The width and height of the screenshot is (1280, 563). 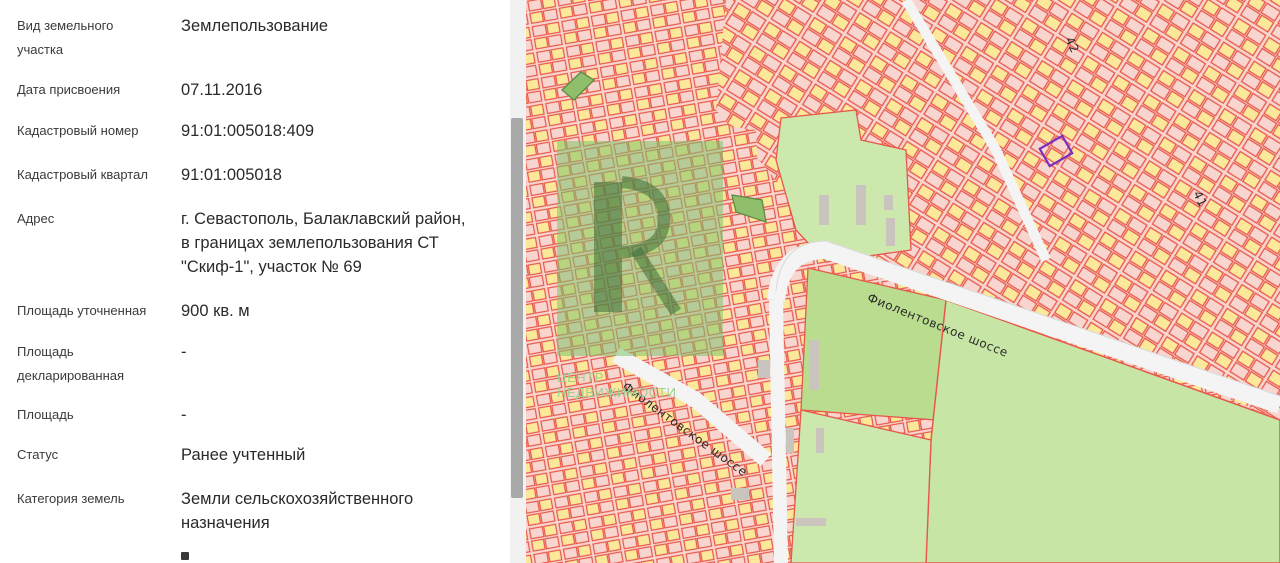 I want to click on property-label: Площадь декларированная, so click(x=71, y=363).